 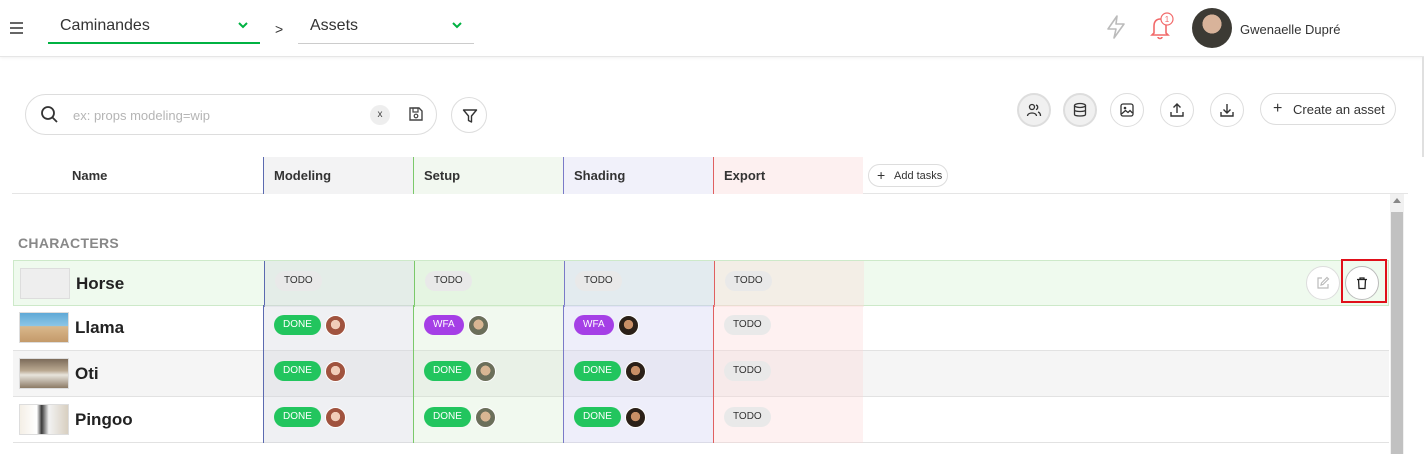 What do you see at coordinates (1397, 333) in the screenshot?
I see `scrollbar-thumb` at bounding box center [1397, 333].